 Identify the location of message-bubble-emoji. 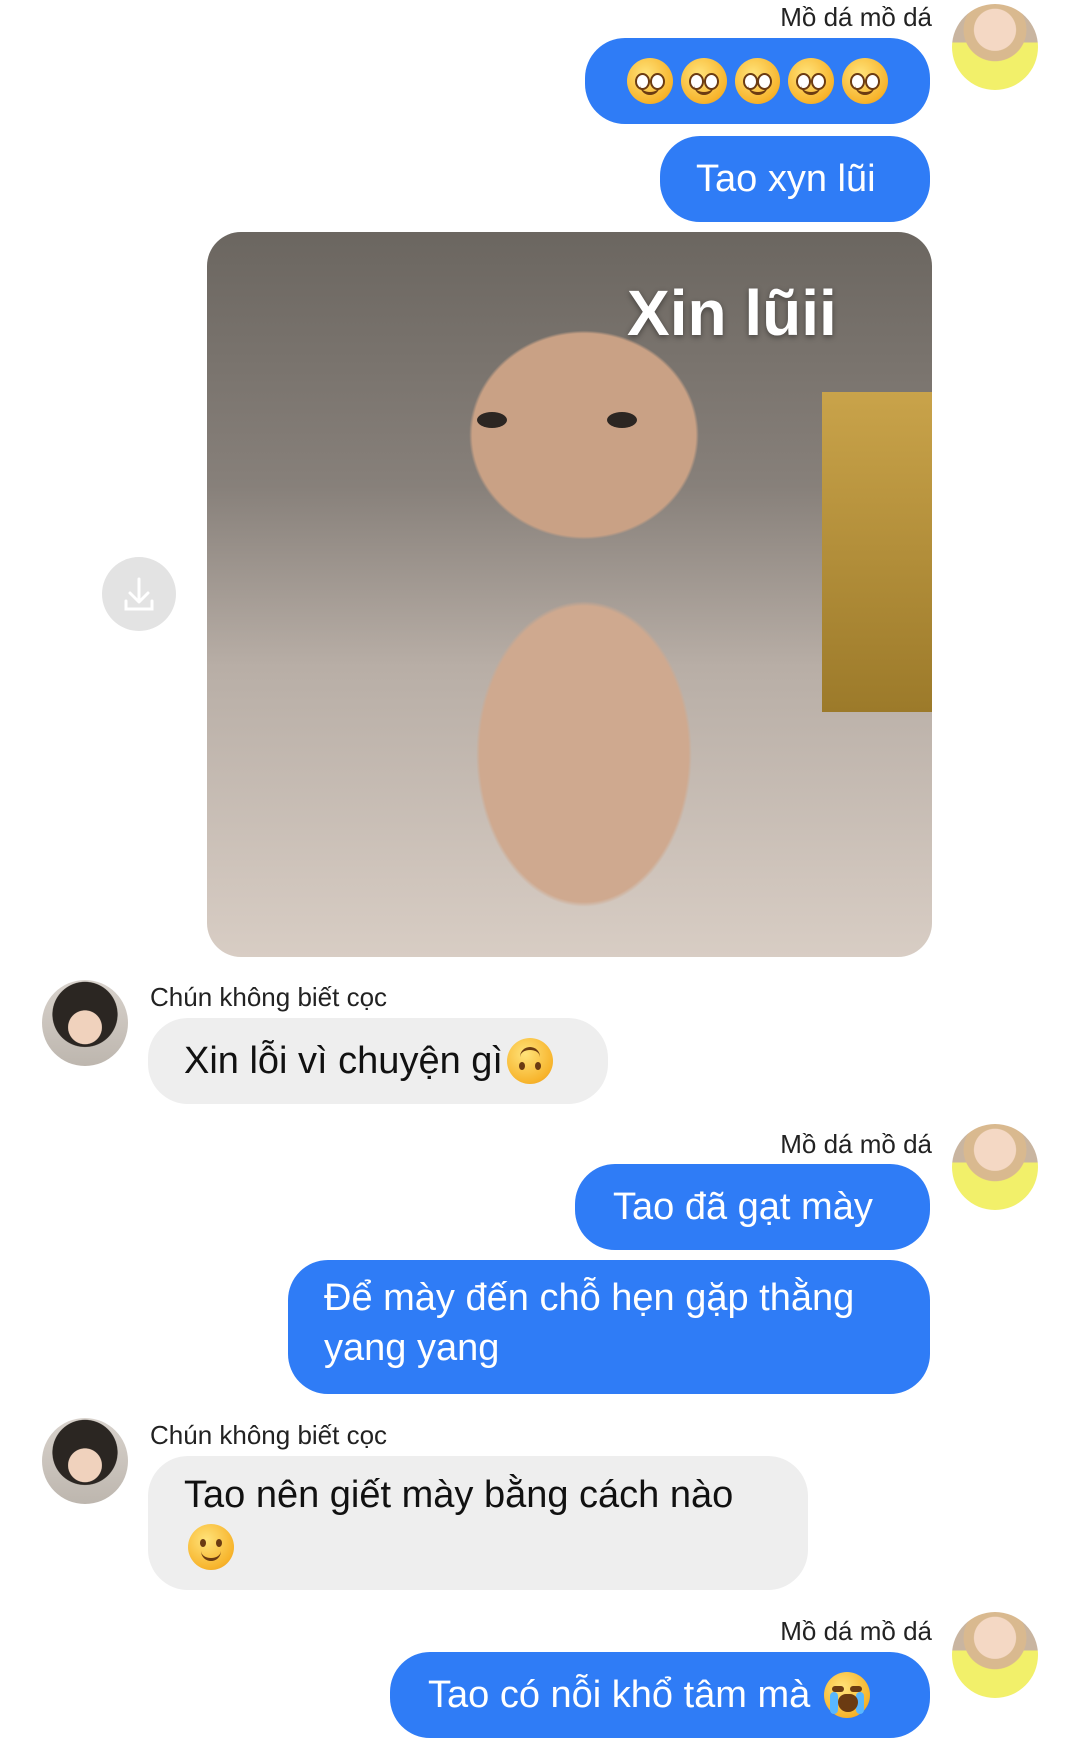
(757, 81).